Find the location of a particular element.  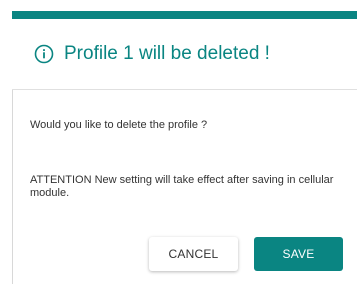

dialog-accent-bar is located at coordinates (184, 15).